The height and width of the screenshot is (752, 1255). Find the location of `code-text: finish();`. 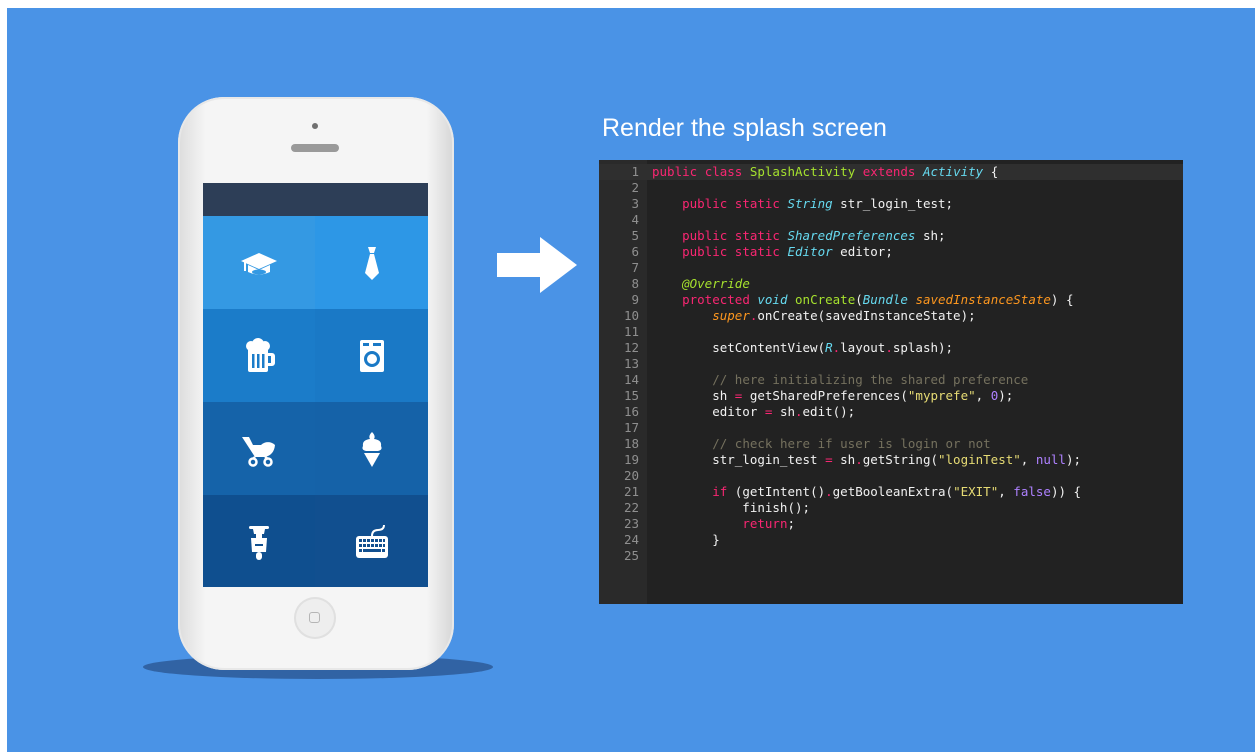

code-text: finish(); is located at coordinates (731, 508).